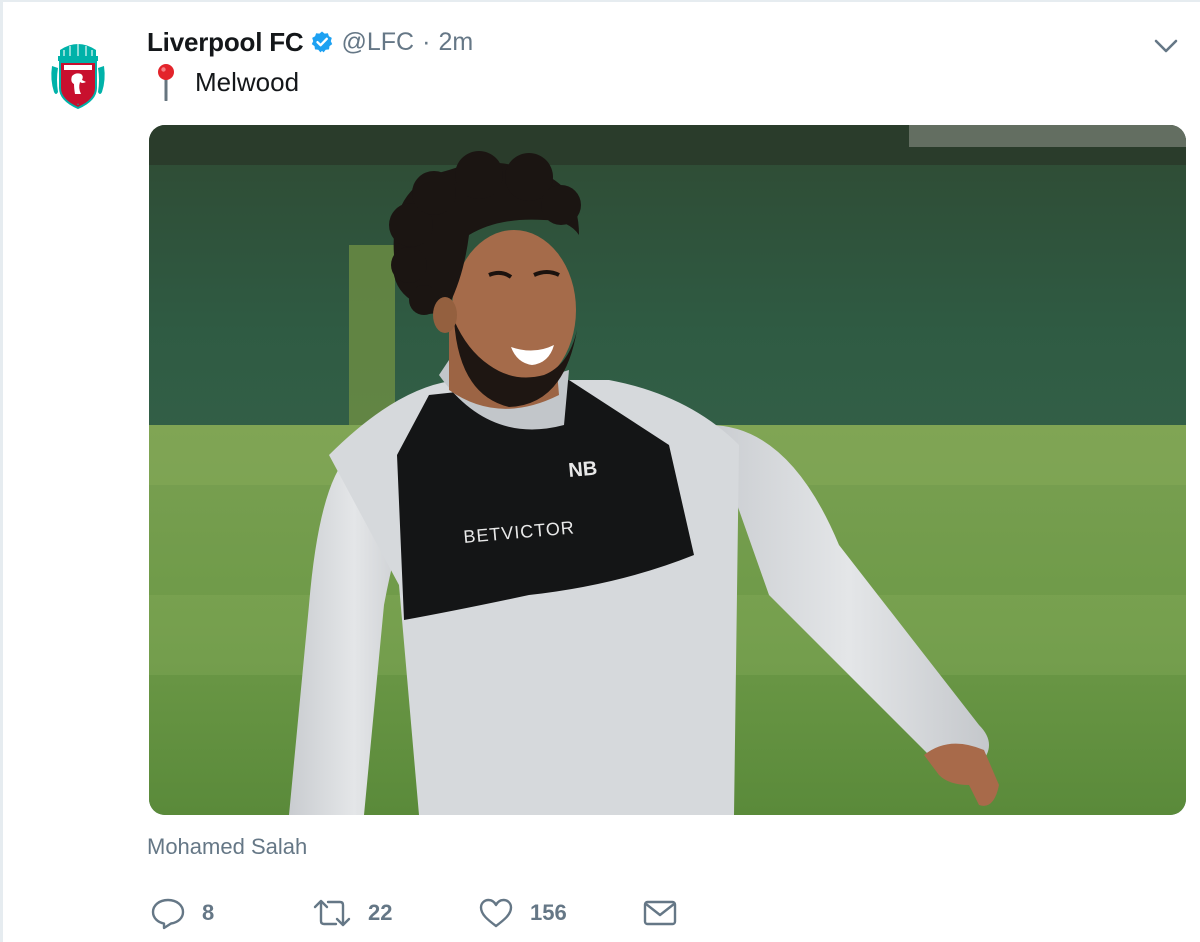  What do you see at coordinates (168, 914) in the screenshot?
I see `reply-icon` at bounding box center [168, 914].